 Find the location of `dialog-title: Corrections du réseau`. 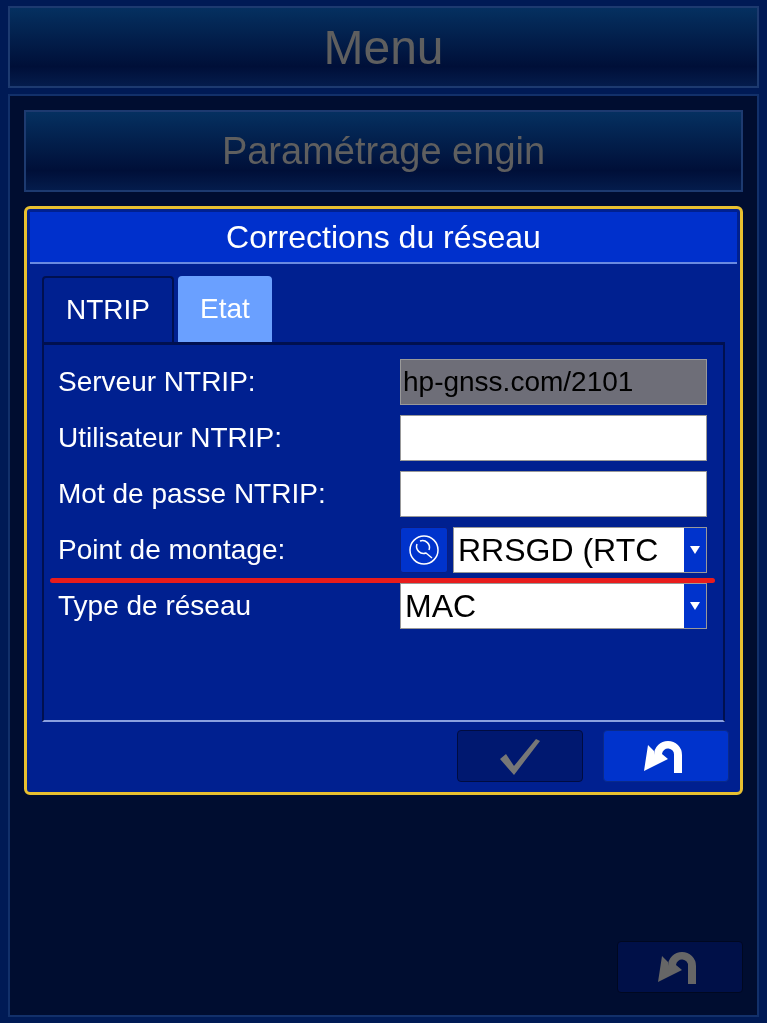

dialog-title: Corrections du réseau is located at coordinates (383, 238).